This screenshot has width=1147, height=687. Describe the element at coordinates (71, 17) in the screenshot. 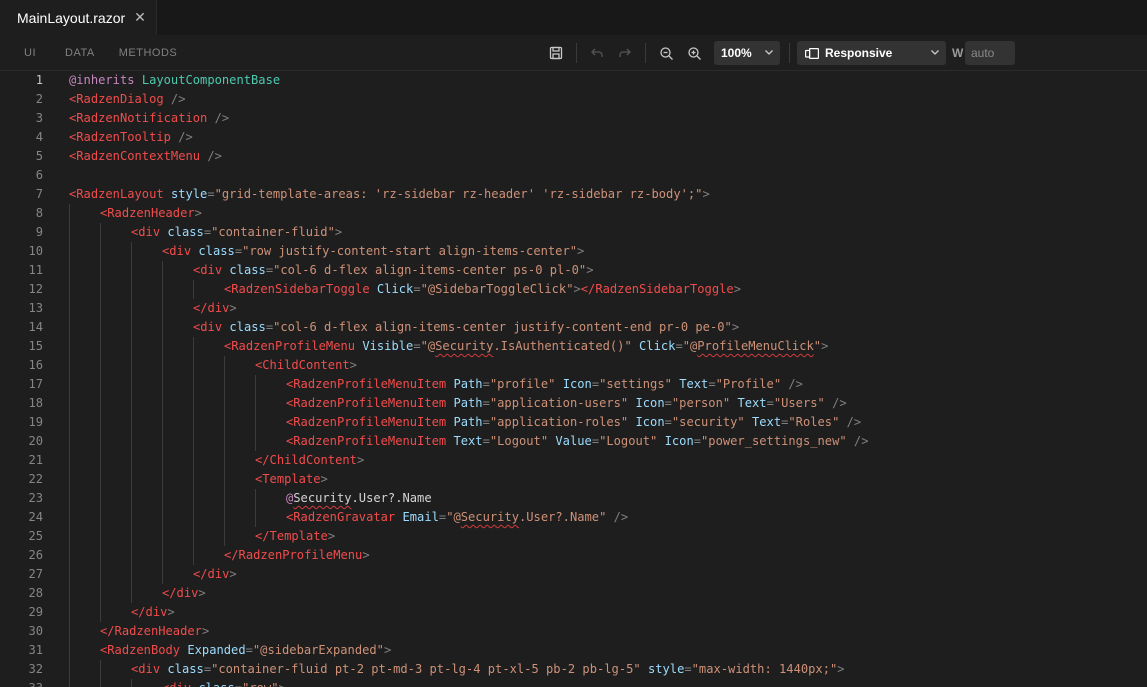

I see `file-tab-title: MainLayout.razor` at that location.